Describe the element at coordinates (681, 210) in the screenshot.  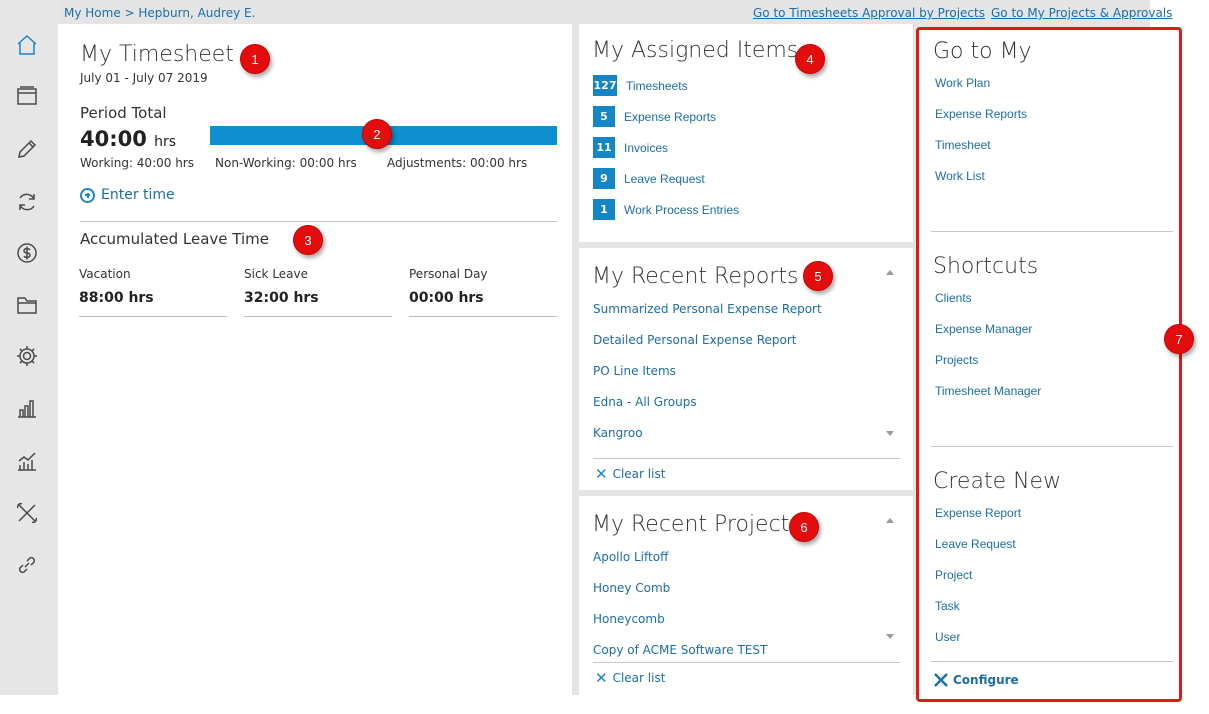
I see `assigned-label: Work Process Entries` at that location.